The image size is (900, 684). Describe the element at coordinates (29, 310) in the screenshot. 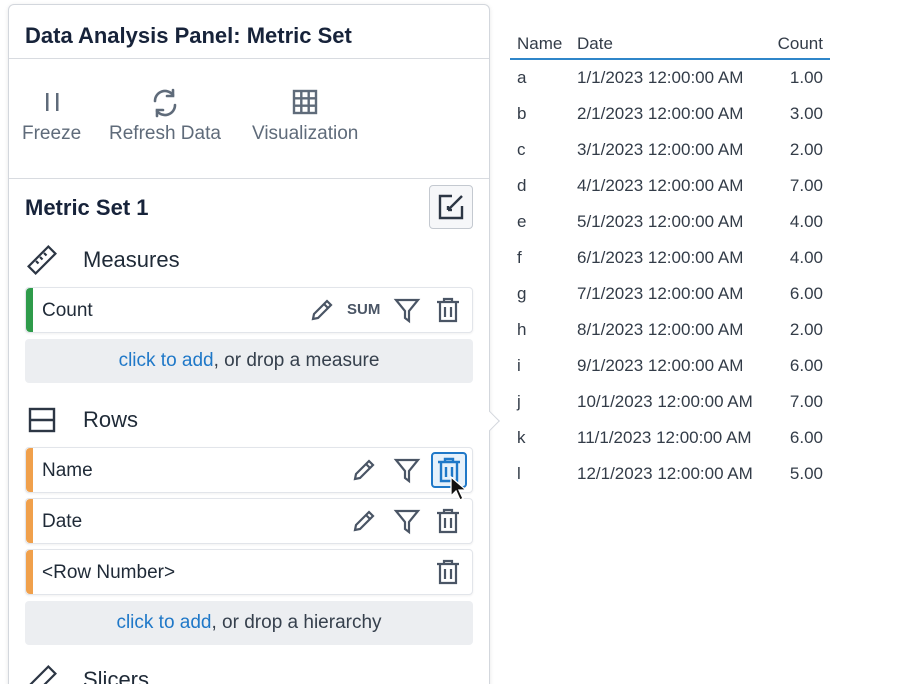

I see `measure-color-bar` at that location.